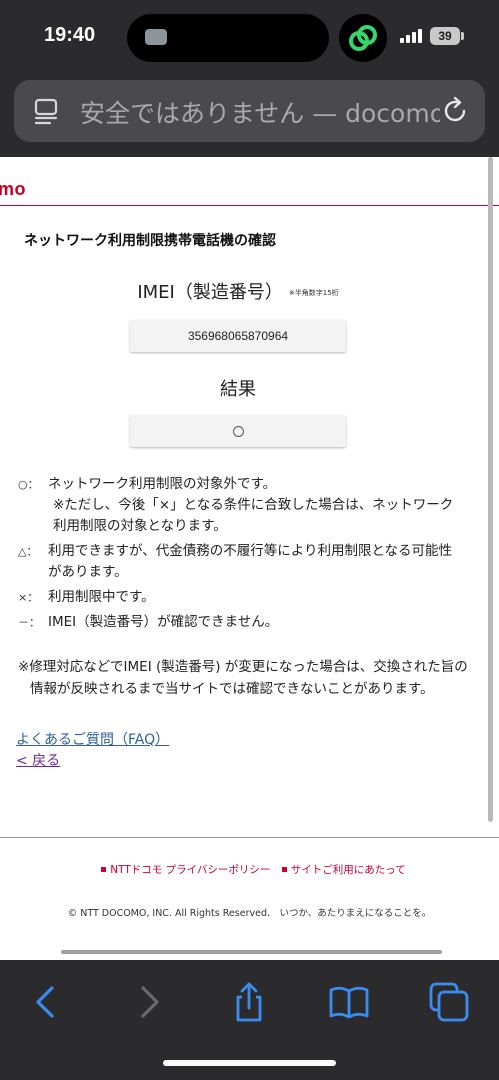 The image size is (499, 1080). I want to click on scroll-indicator, so click(490, 489).